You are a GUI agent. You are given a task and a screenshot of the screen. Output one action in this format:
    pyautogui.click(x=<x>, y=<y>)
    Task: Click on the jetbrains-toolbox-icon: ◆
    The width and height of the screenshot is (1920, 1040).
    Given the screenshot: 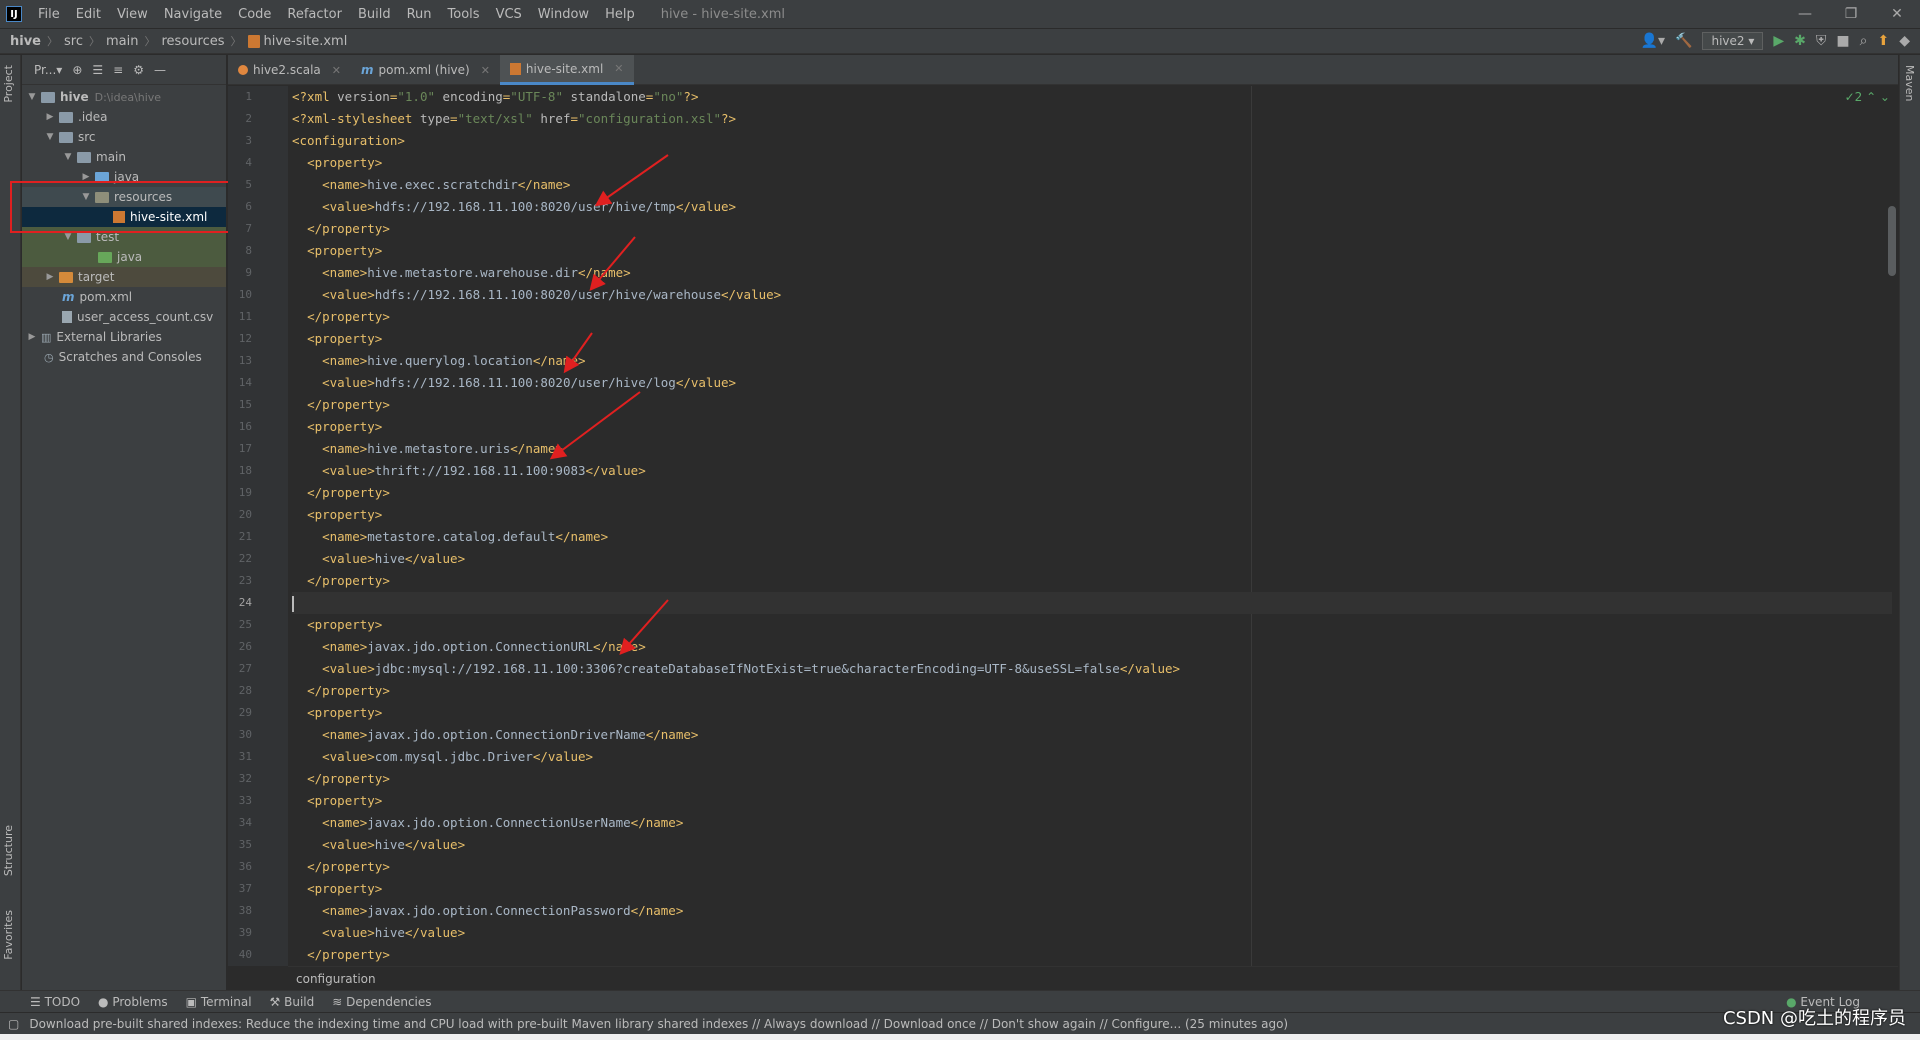 What is the action you would take?
    pyautogui.click(x=1904, y=41)
    